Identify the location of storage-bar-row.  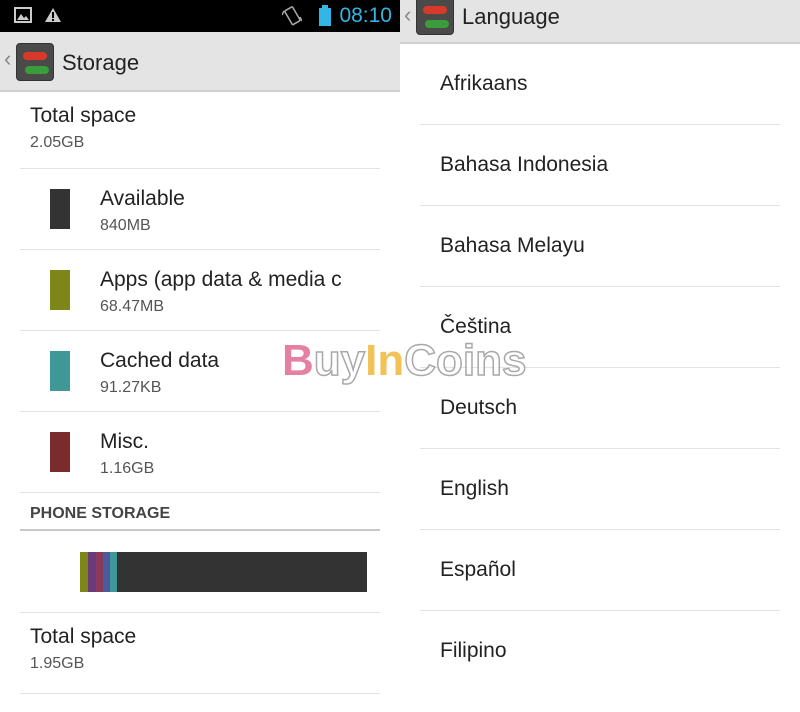
(200, 572).